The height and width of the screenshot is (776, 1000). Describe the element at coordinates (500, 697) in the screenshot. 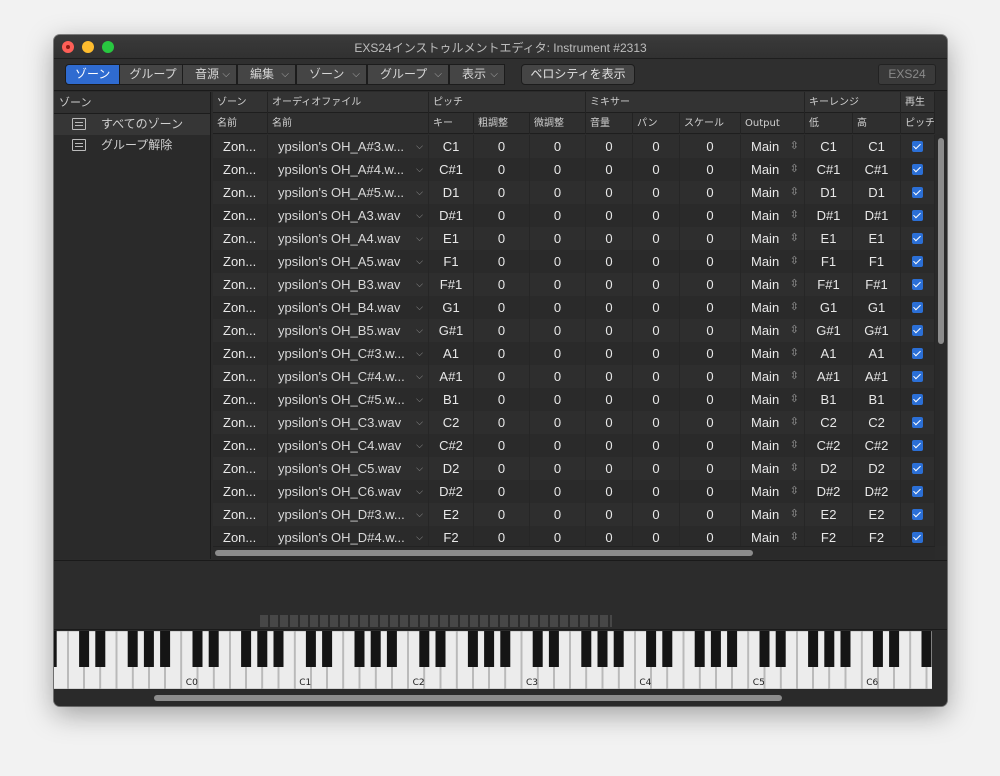

I see `keyboard-scrollbar` at that location.